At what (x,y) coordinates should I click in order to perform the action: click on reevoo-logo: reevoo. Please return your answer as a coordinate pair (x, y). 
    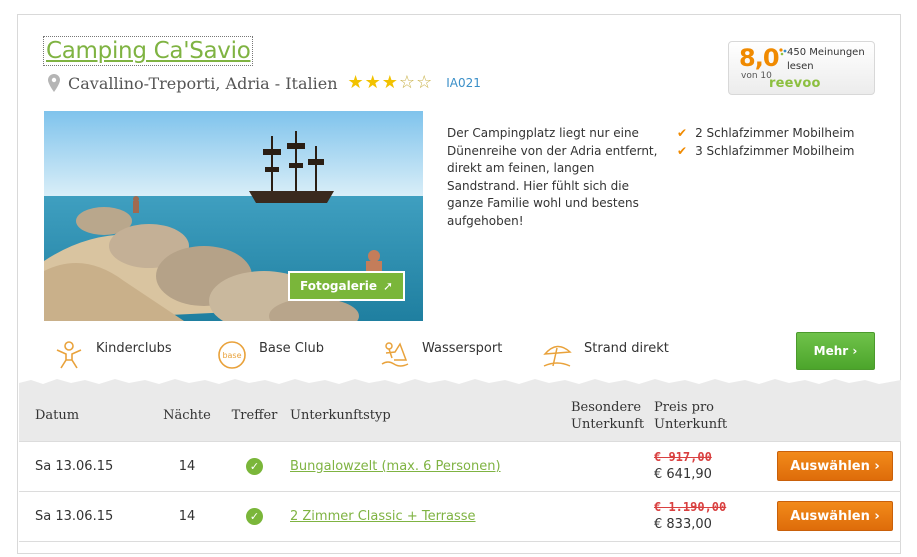
    Looking at the image, I should click on (795, 83).